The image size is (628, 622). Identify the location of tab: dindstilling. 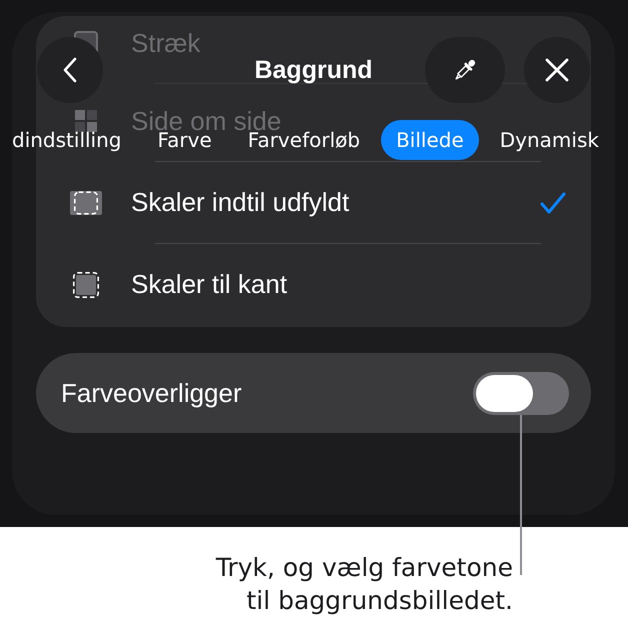
(74, 140).